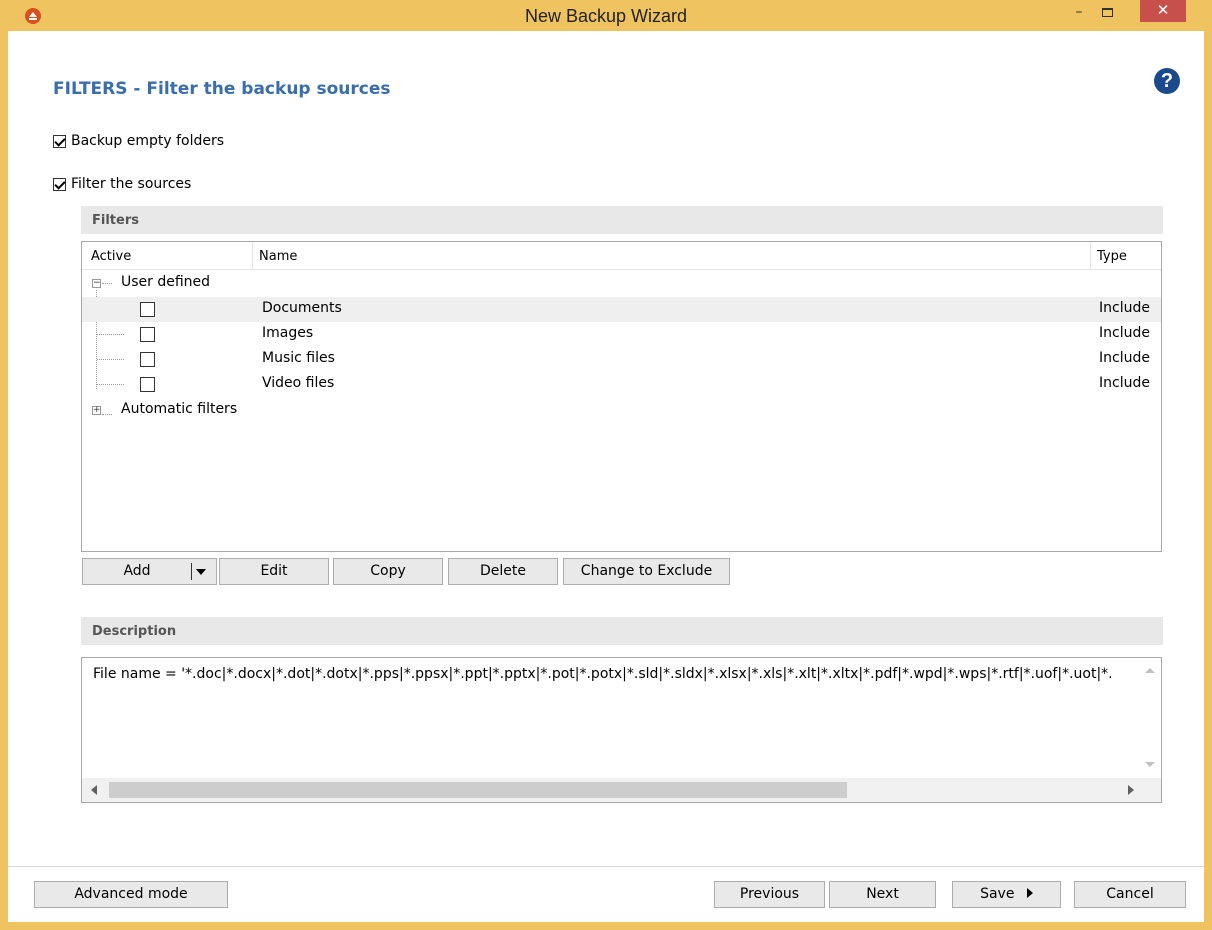 This screenshot has height=930, width=1212. Describe the element at coordinates (1163, 11) in the screenshot. I see `close-button: ✕` at that location.